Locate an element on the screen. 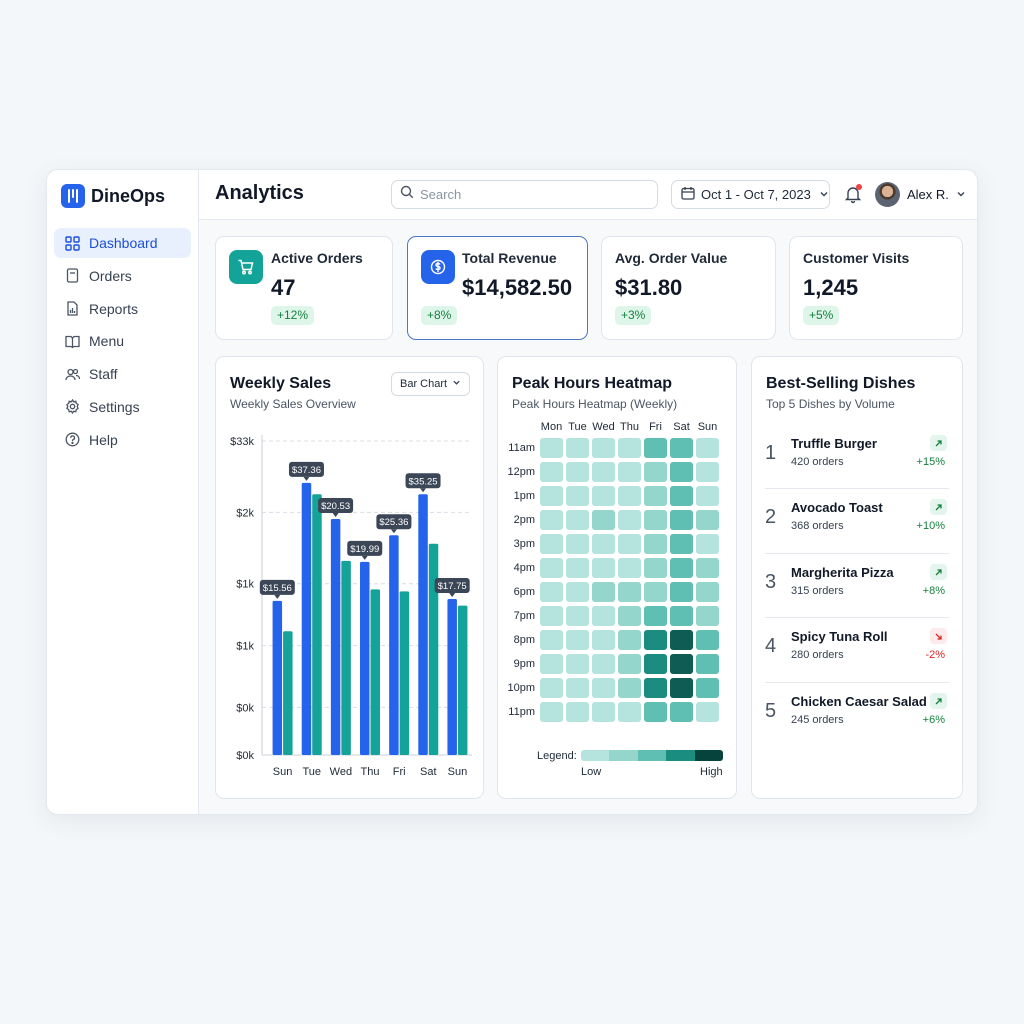 Image resolution: width=1024 pixels, height=1024 pixels. user-menu: Alex R. is located at coordinates (920, 194).